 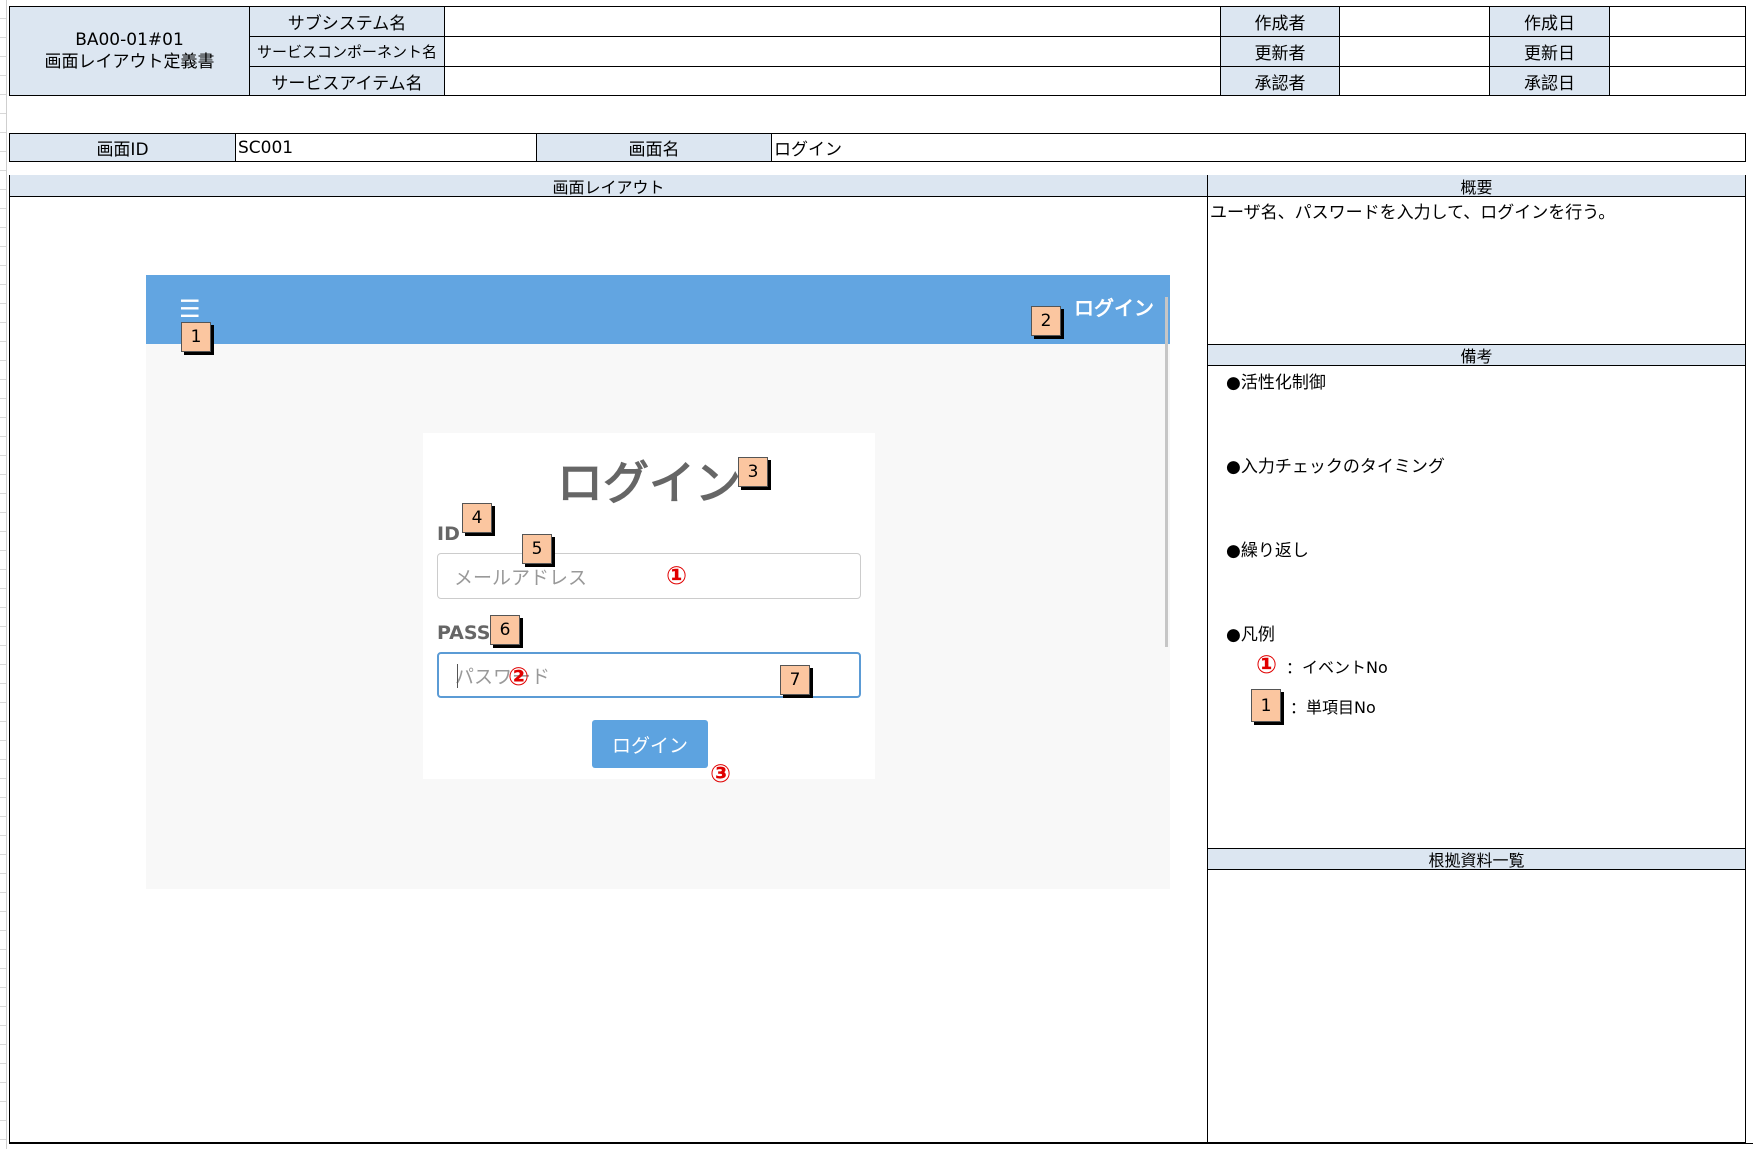 I want to click on summary-text: ユーザ名、パスワードを入力して、ログインを行う。, so click(x=1413, y=213).